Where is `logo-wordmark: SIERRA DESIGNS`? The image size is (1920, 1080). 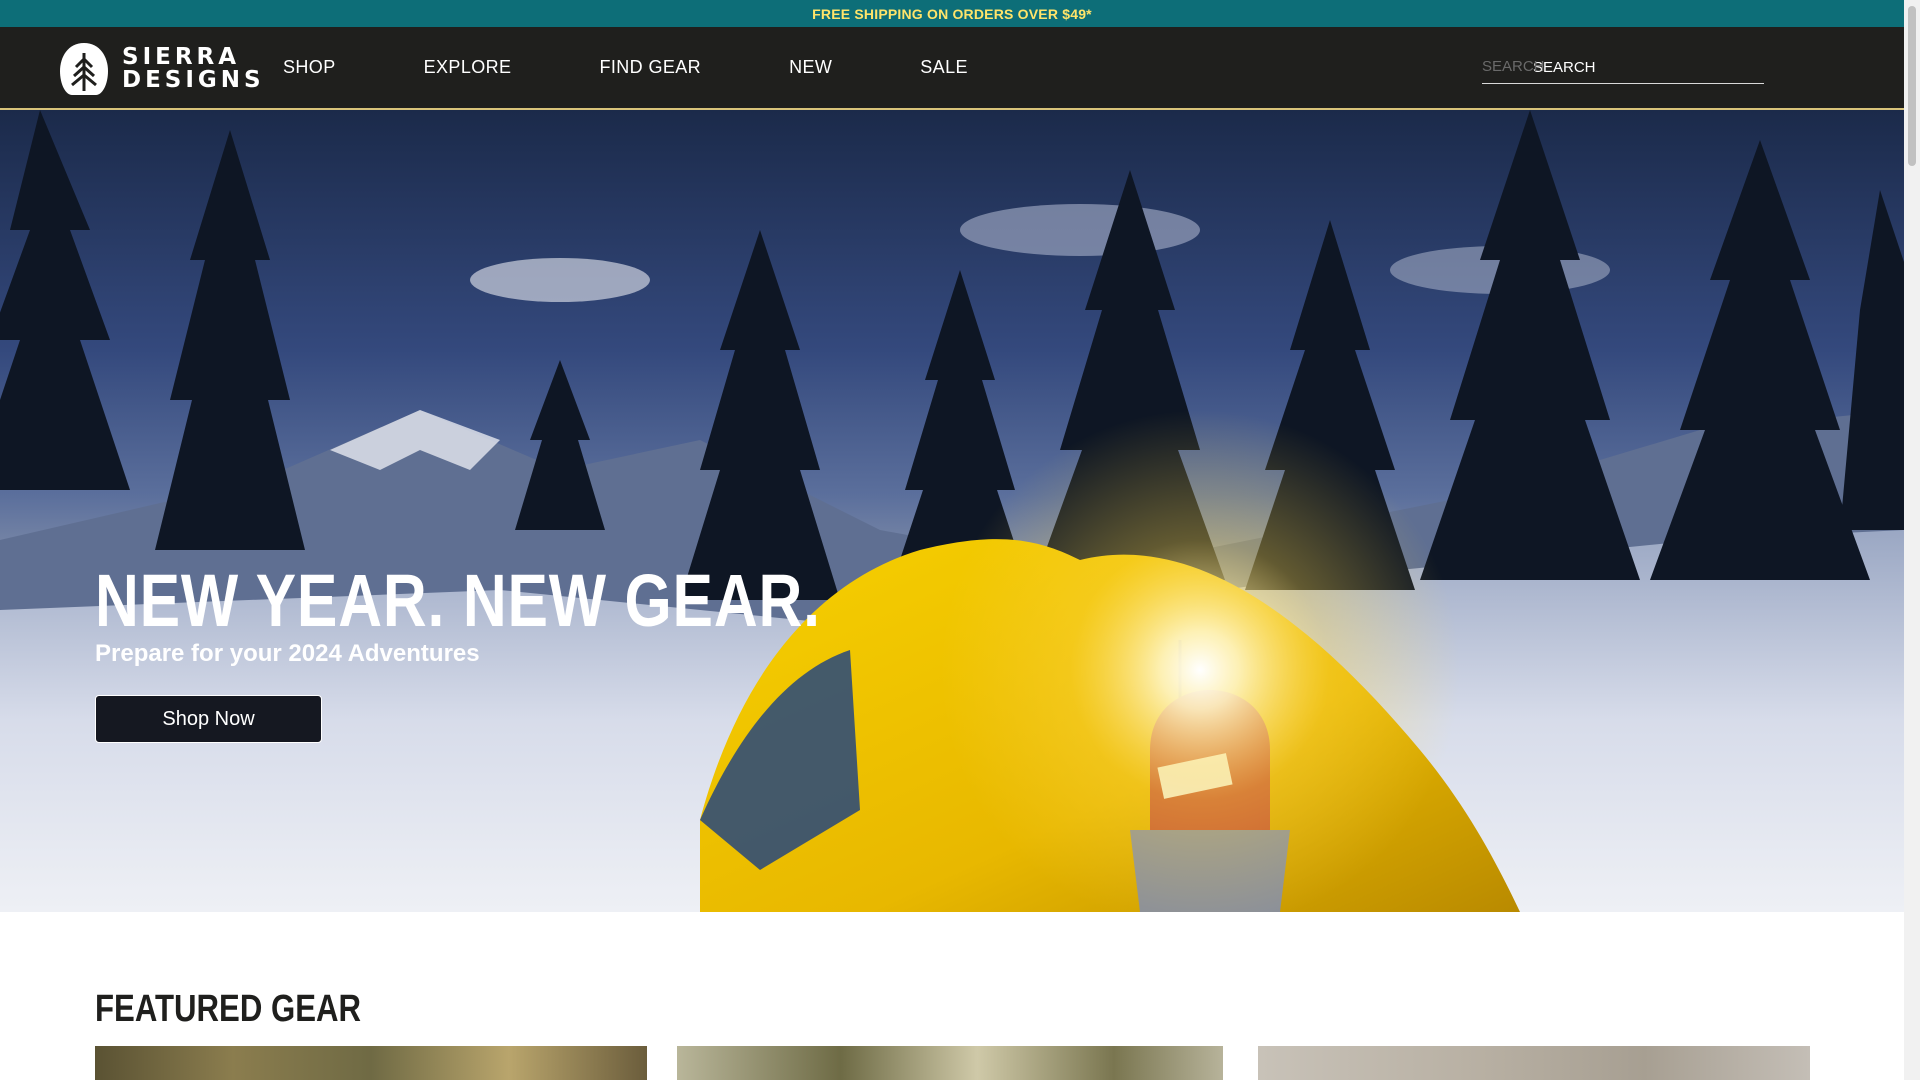 logo-wordmark: SIERRA DESIGNS is located at coordinates (193, 69).